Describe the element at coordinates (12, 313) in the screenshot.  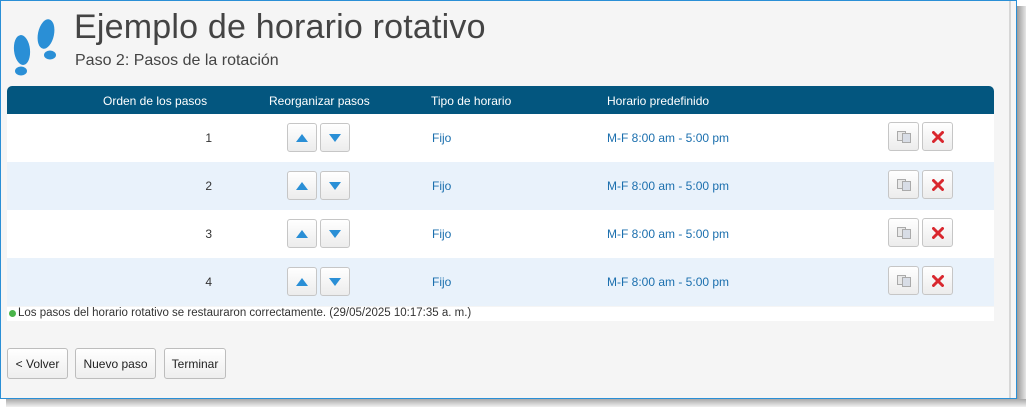
I see `success-dot-icon` at that location.